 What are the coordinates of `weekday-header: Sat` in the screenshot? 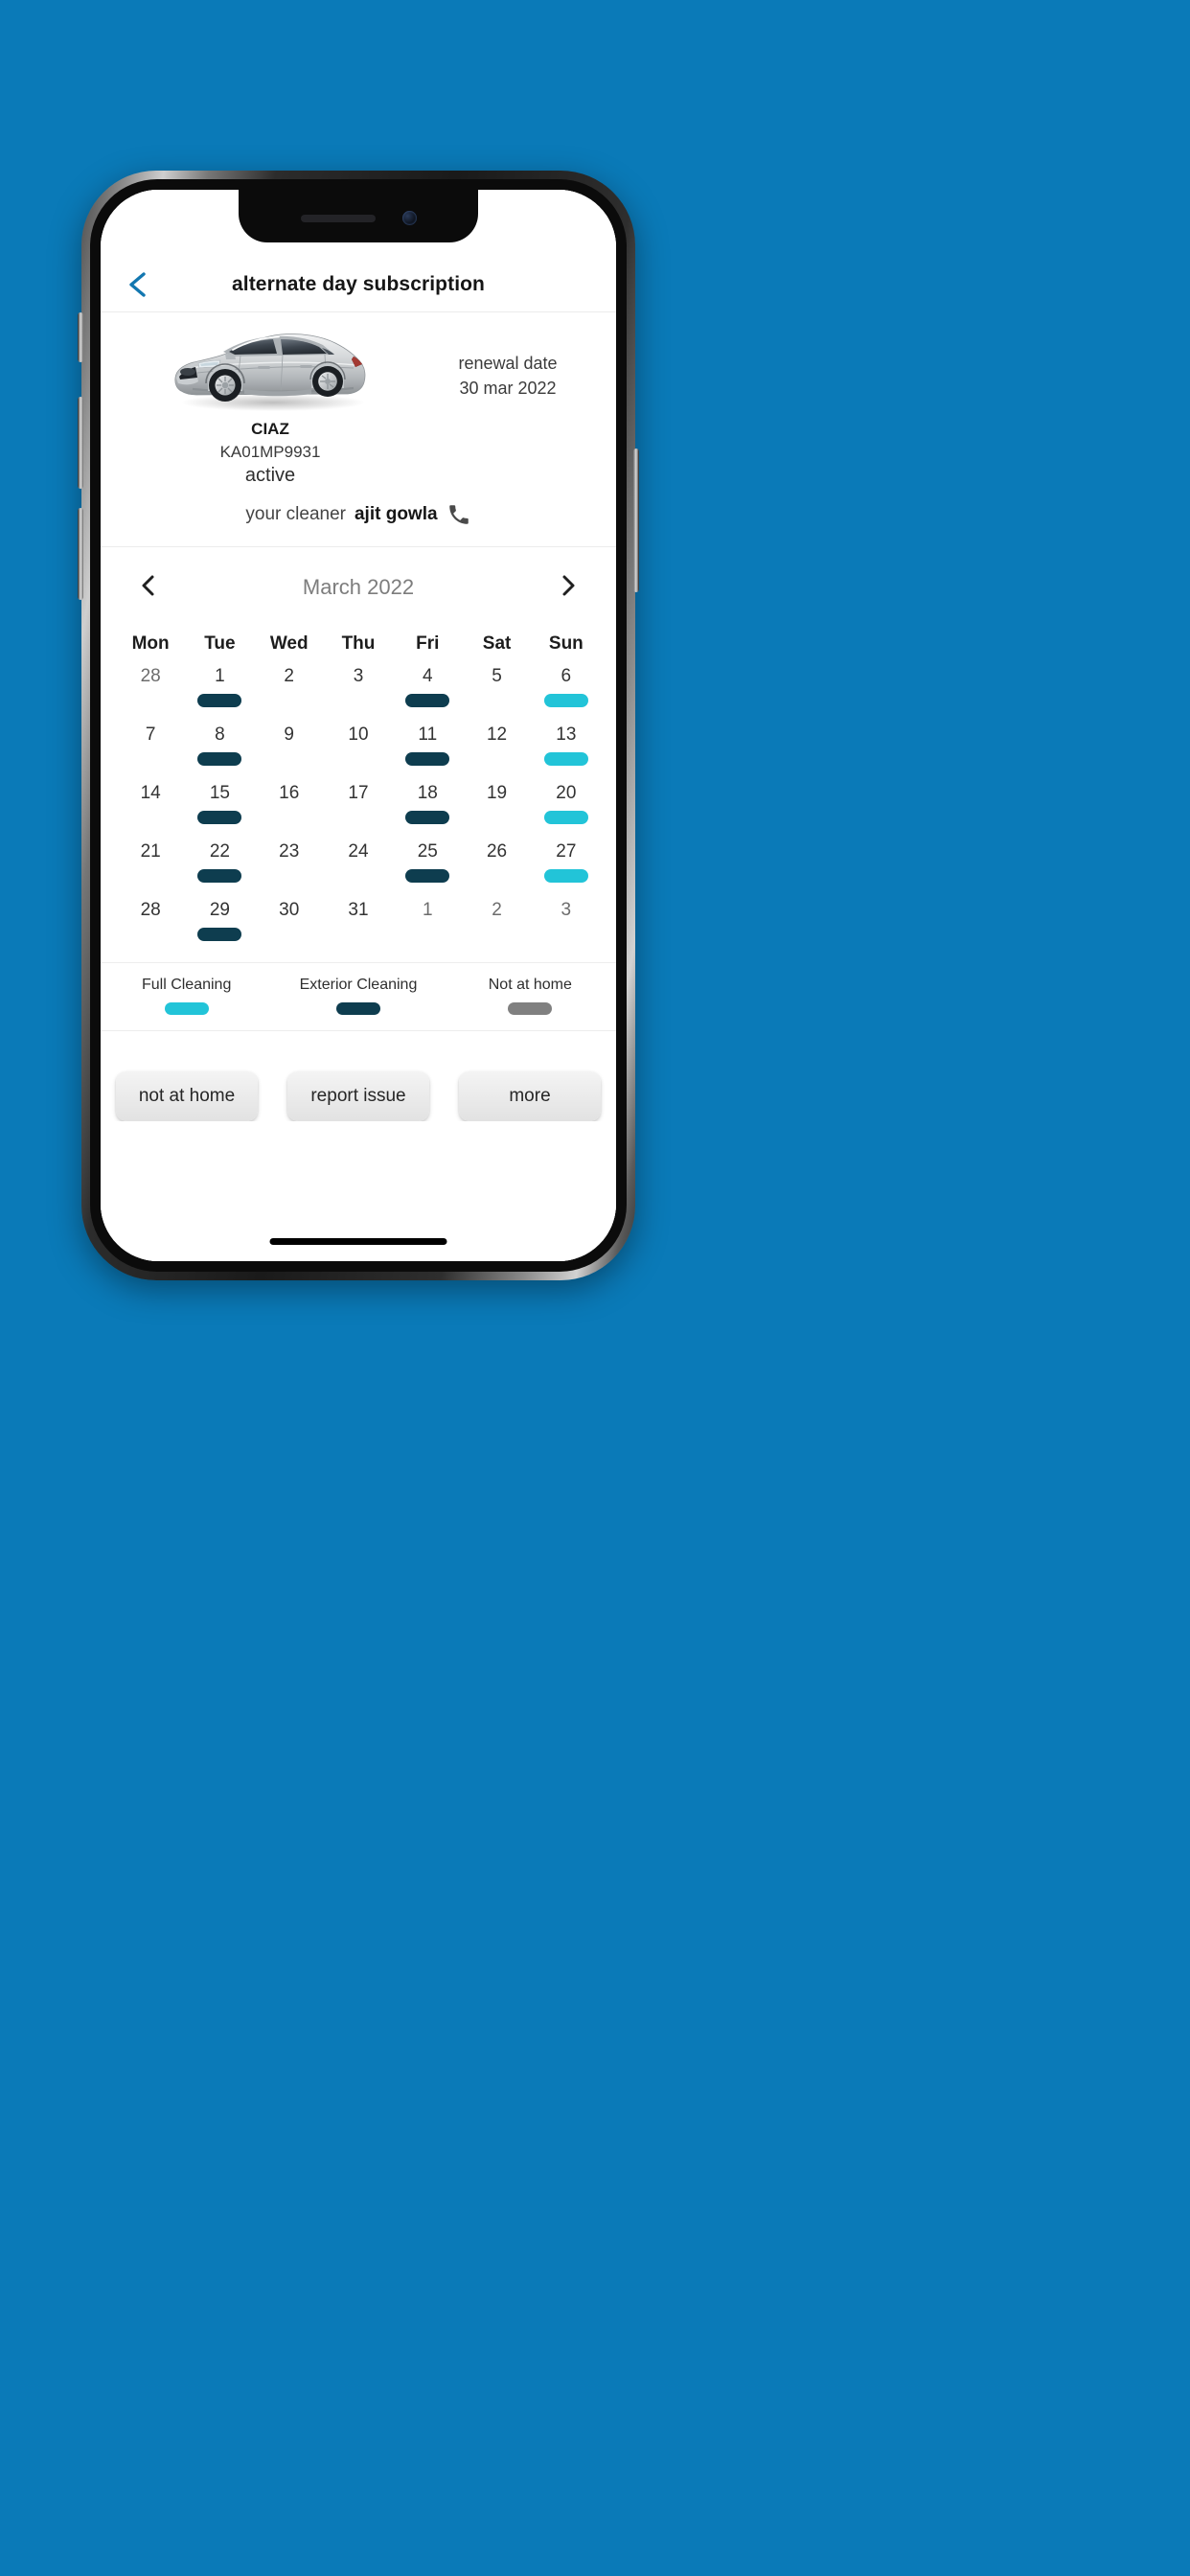 It's located at (497, 643).